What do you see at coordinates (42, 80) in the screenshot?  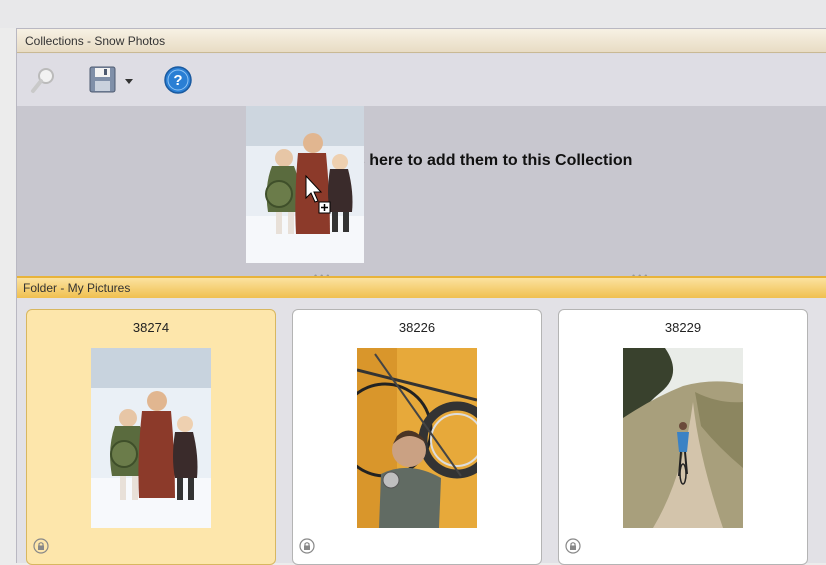 I see `magnifier-icon` at bounding box center [42, 80].